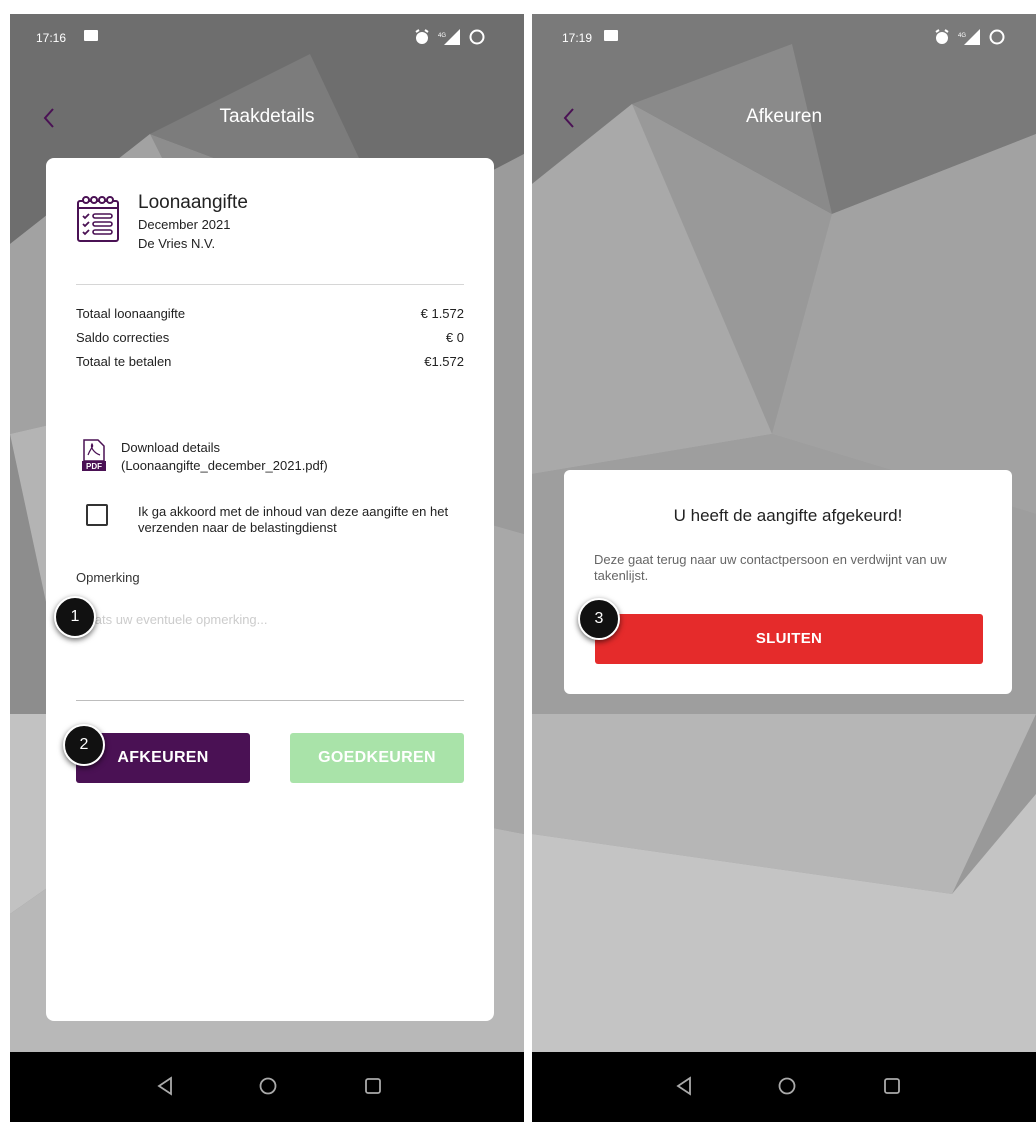 The width and height of the screenshot is (1036, 1122). What do you see at coordinates (267, 37) in the screenshot?
I see `status-bar: 17:16 4G` at bounding box center [267, 37].